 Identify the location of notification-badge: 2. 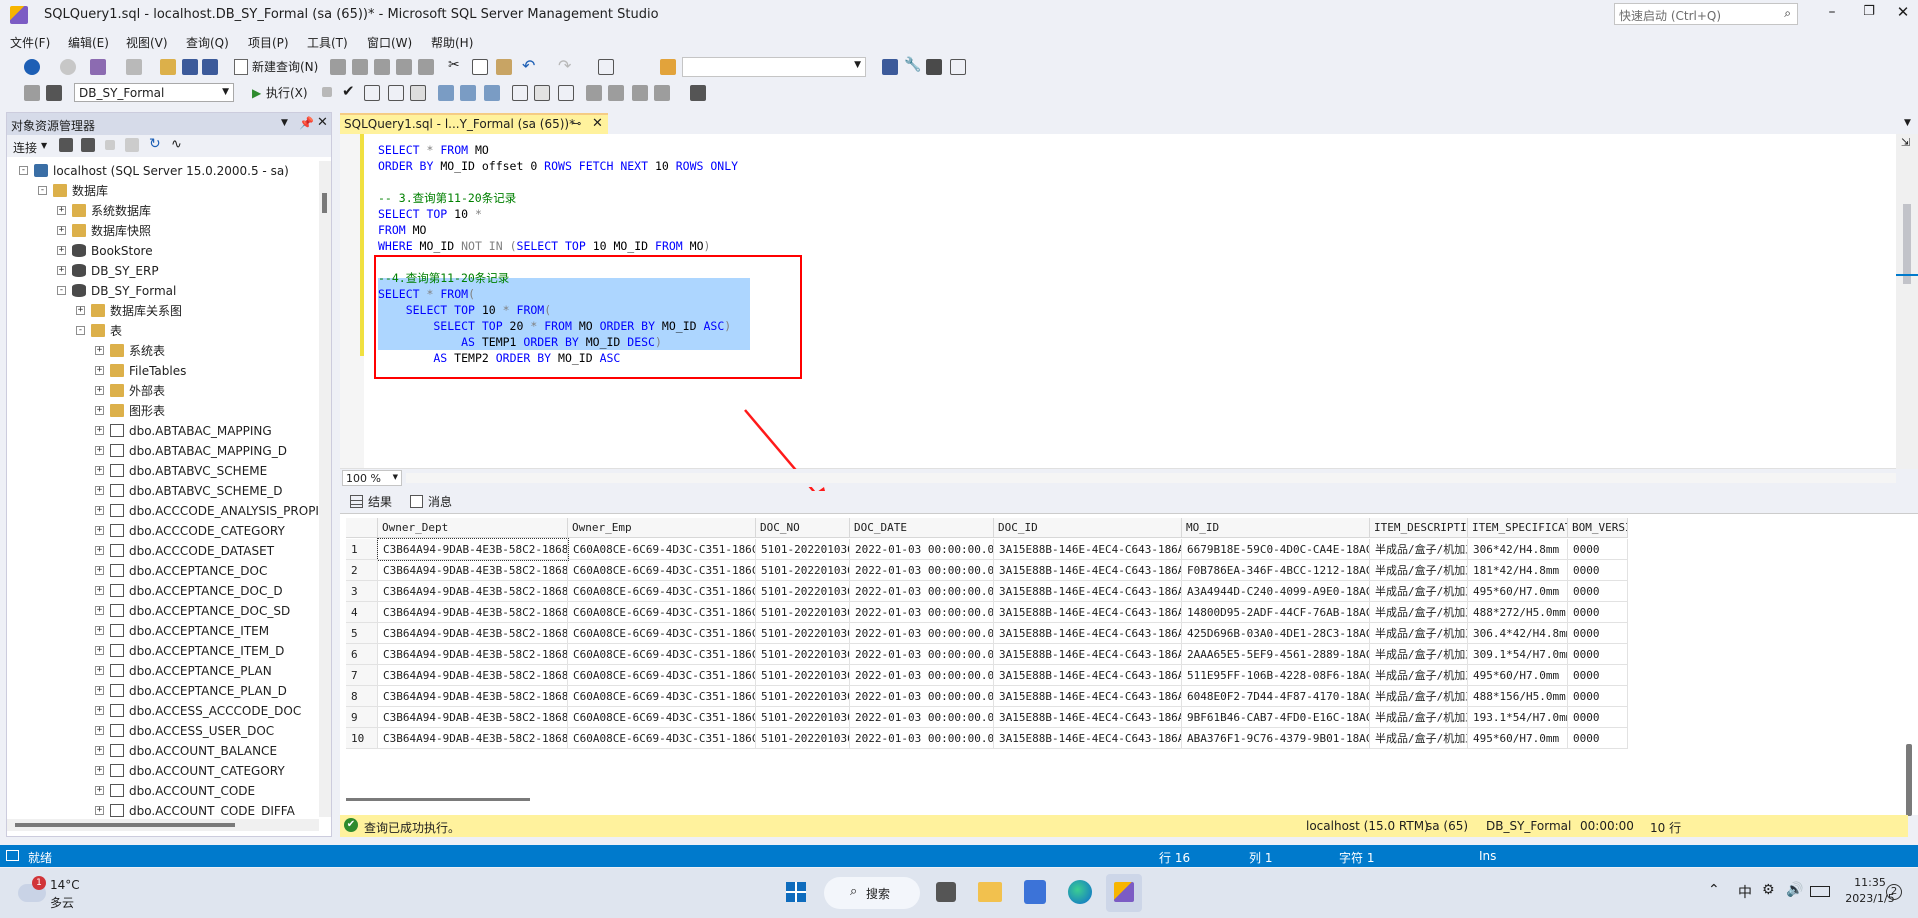
(1894, 892).